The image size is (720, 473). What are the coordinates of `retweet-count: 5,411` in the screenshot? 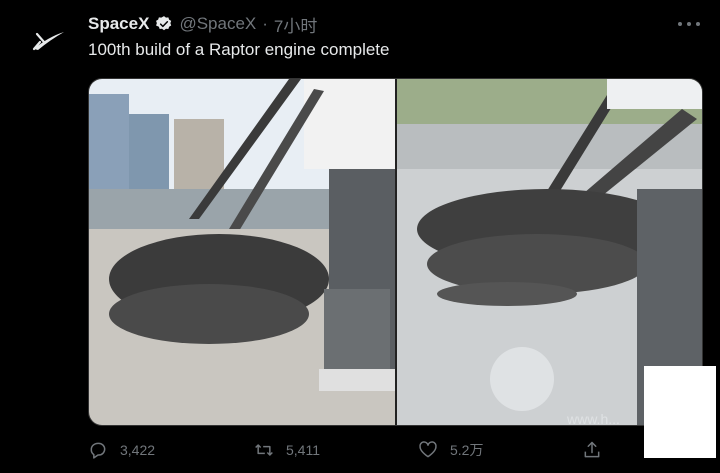 It's located at (303, 450).